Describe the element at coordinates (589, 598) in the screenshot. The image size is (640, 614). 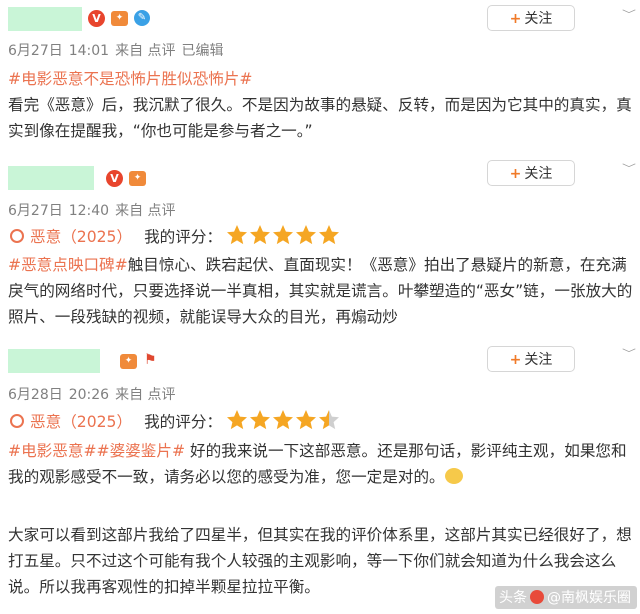
I see `watermark-handle: @南枫娱乐圈` at that location.